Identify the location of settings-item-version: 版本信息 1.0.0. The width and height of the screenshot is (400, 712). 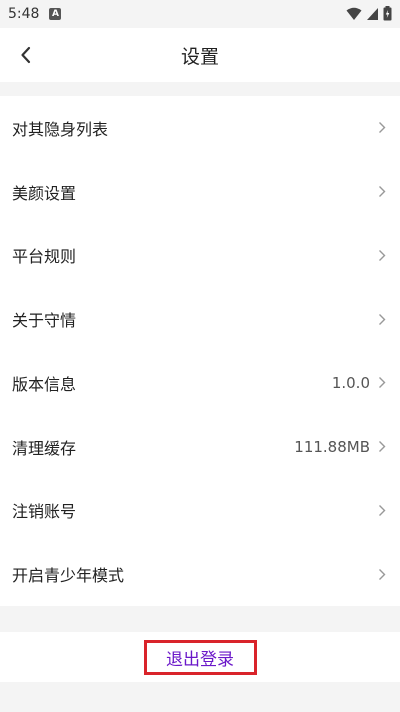
(200, 383).